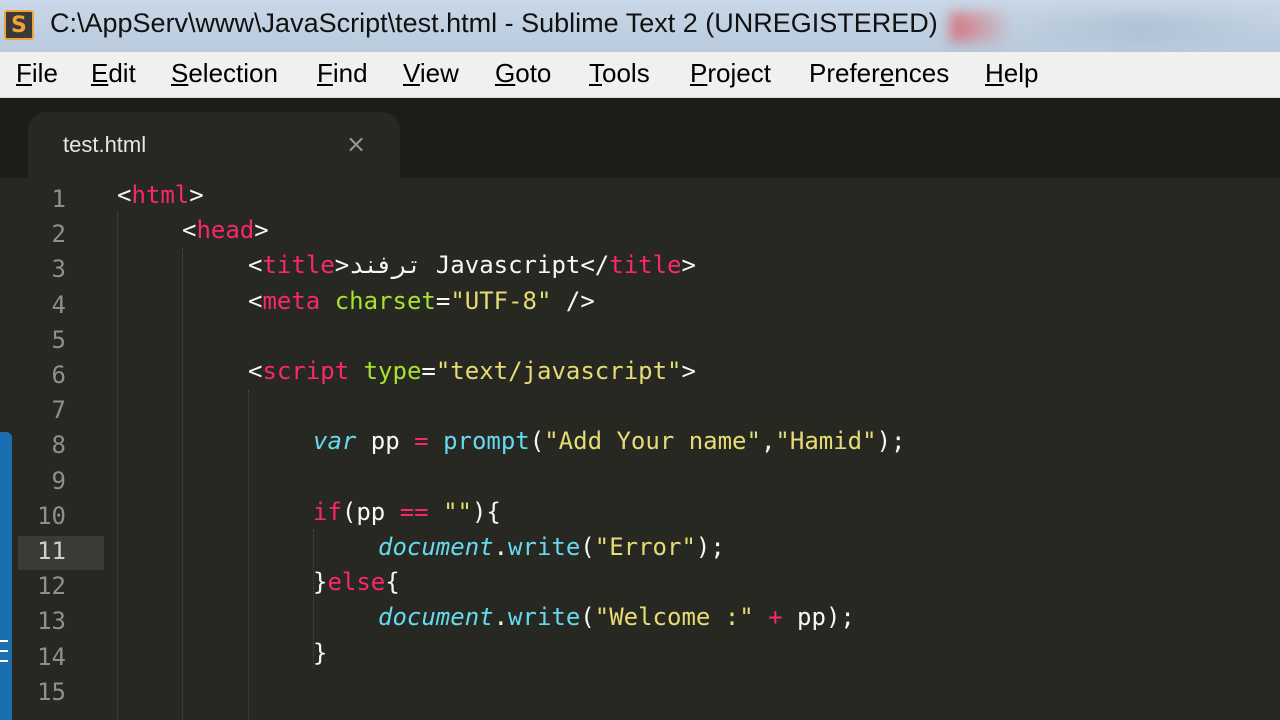  I want to click on menu-item-4: View, so click(431, 73).